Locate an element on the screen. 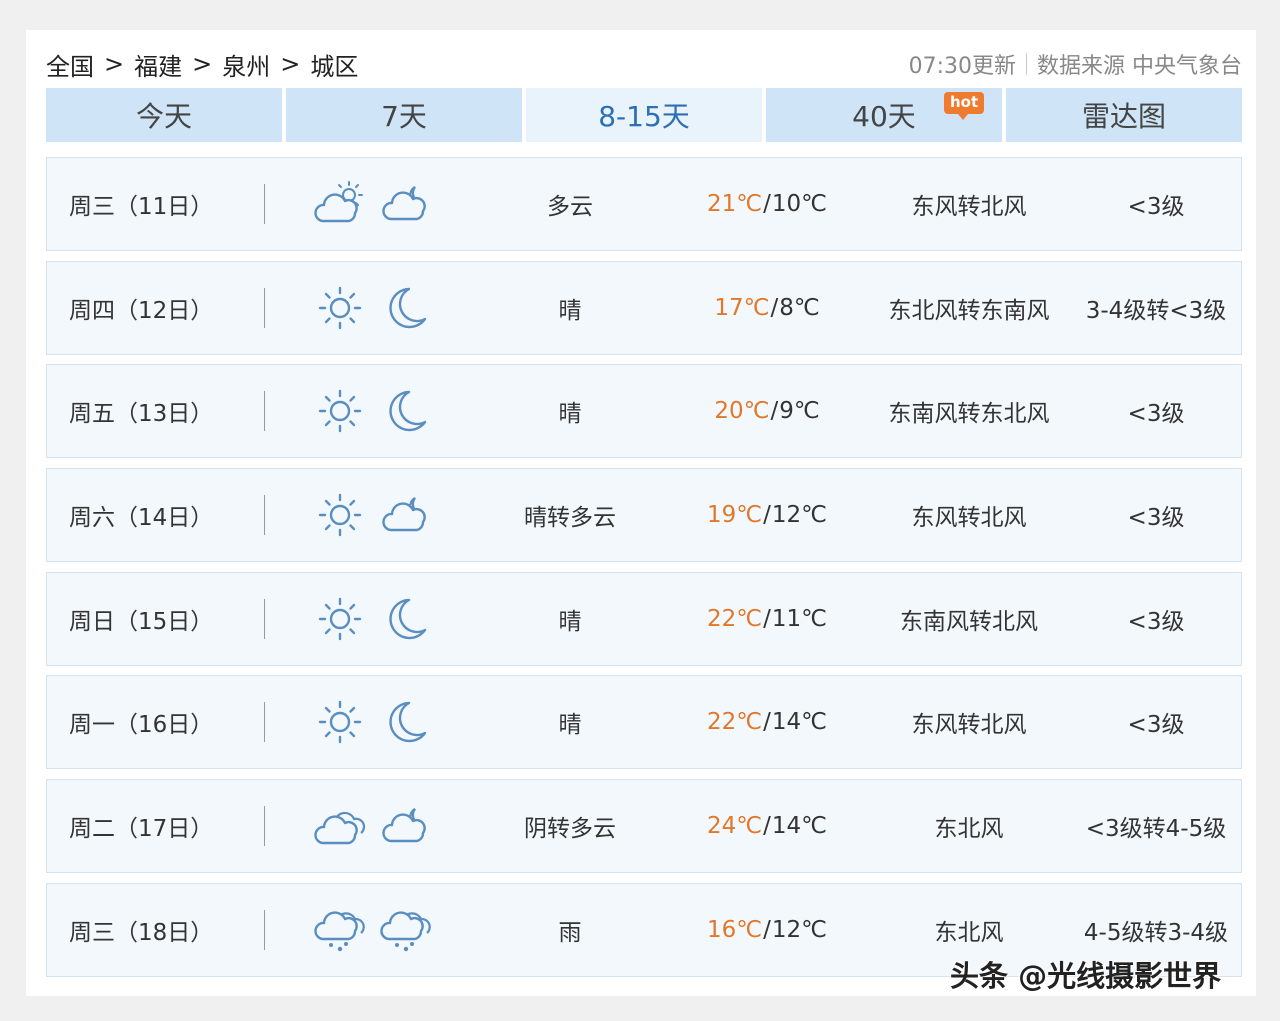  temperature-range: 19℃/12℃ is located at coordinates (767, 515).